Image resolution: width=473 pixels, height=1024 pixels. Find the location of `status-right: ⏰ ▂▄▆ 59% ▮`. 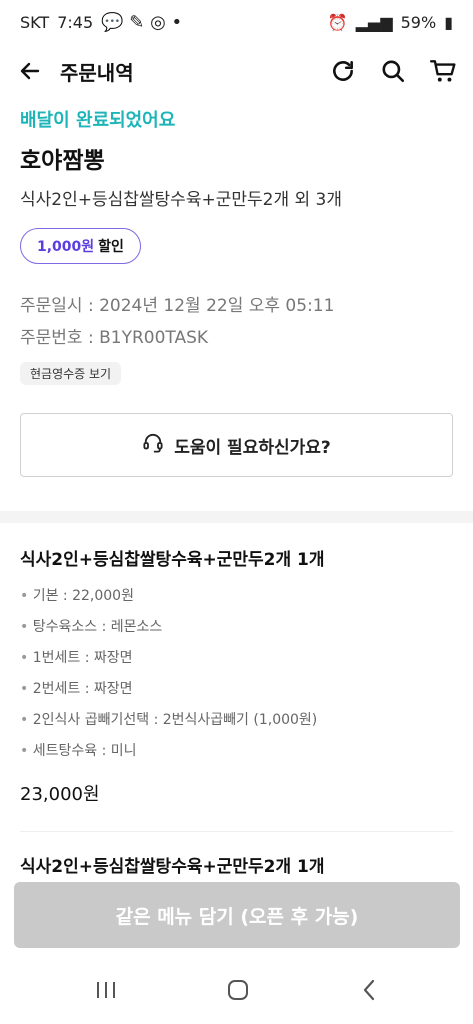

status-right: ⏰ ▂▄▆ 59% ▮ is located at coordinates (390, 22).